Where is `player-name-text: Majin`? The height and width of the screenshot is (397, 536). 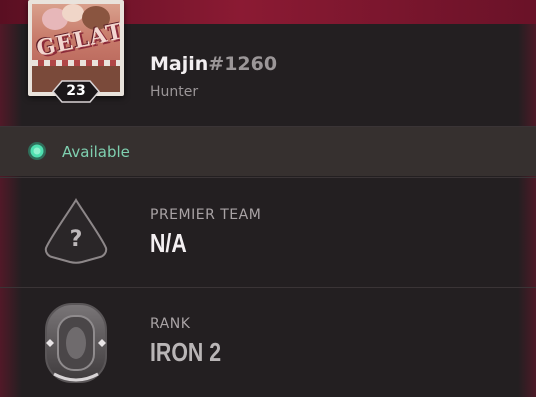 player-name-text: Majin is located at coordinates (179, 64).